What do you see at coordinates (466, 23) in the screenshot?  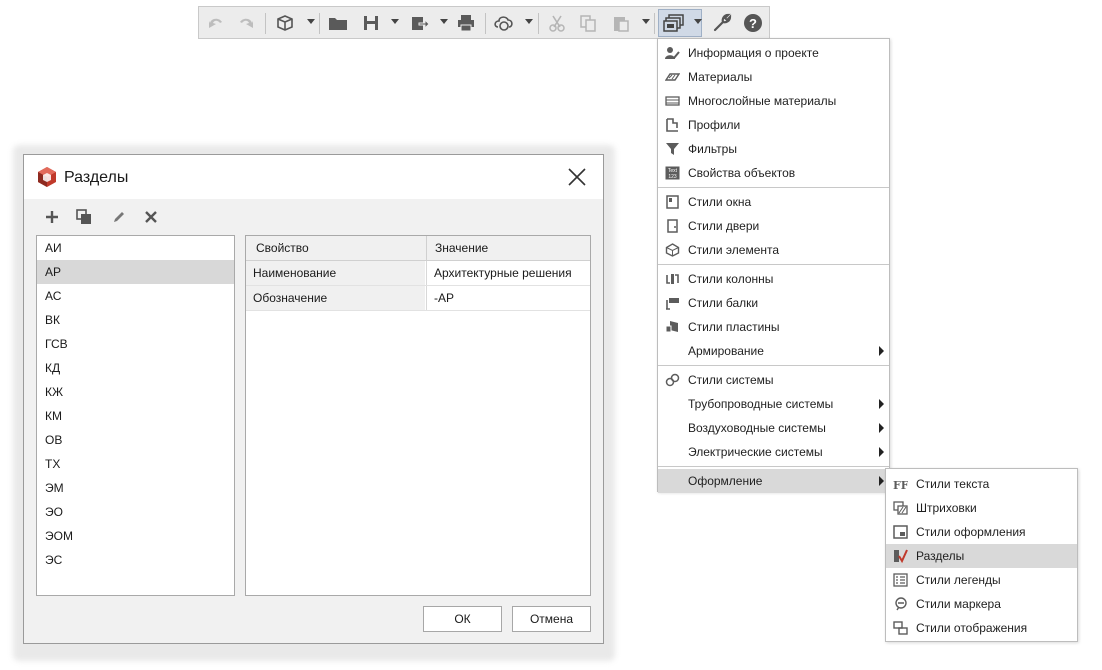 I see `print-icon` at bounding box center [466, 23].